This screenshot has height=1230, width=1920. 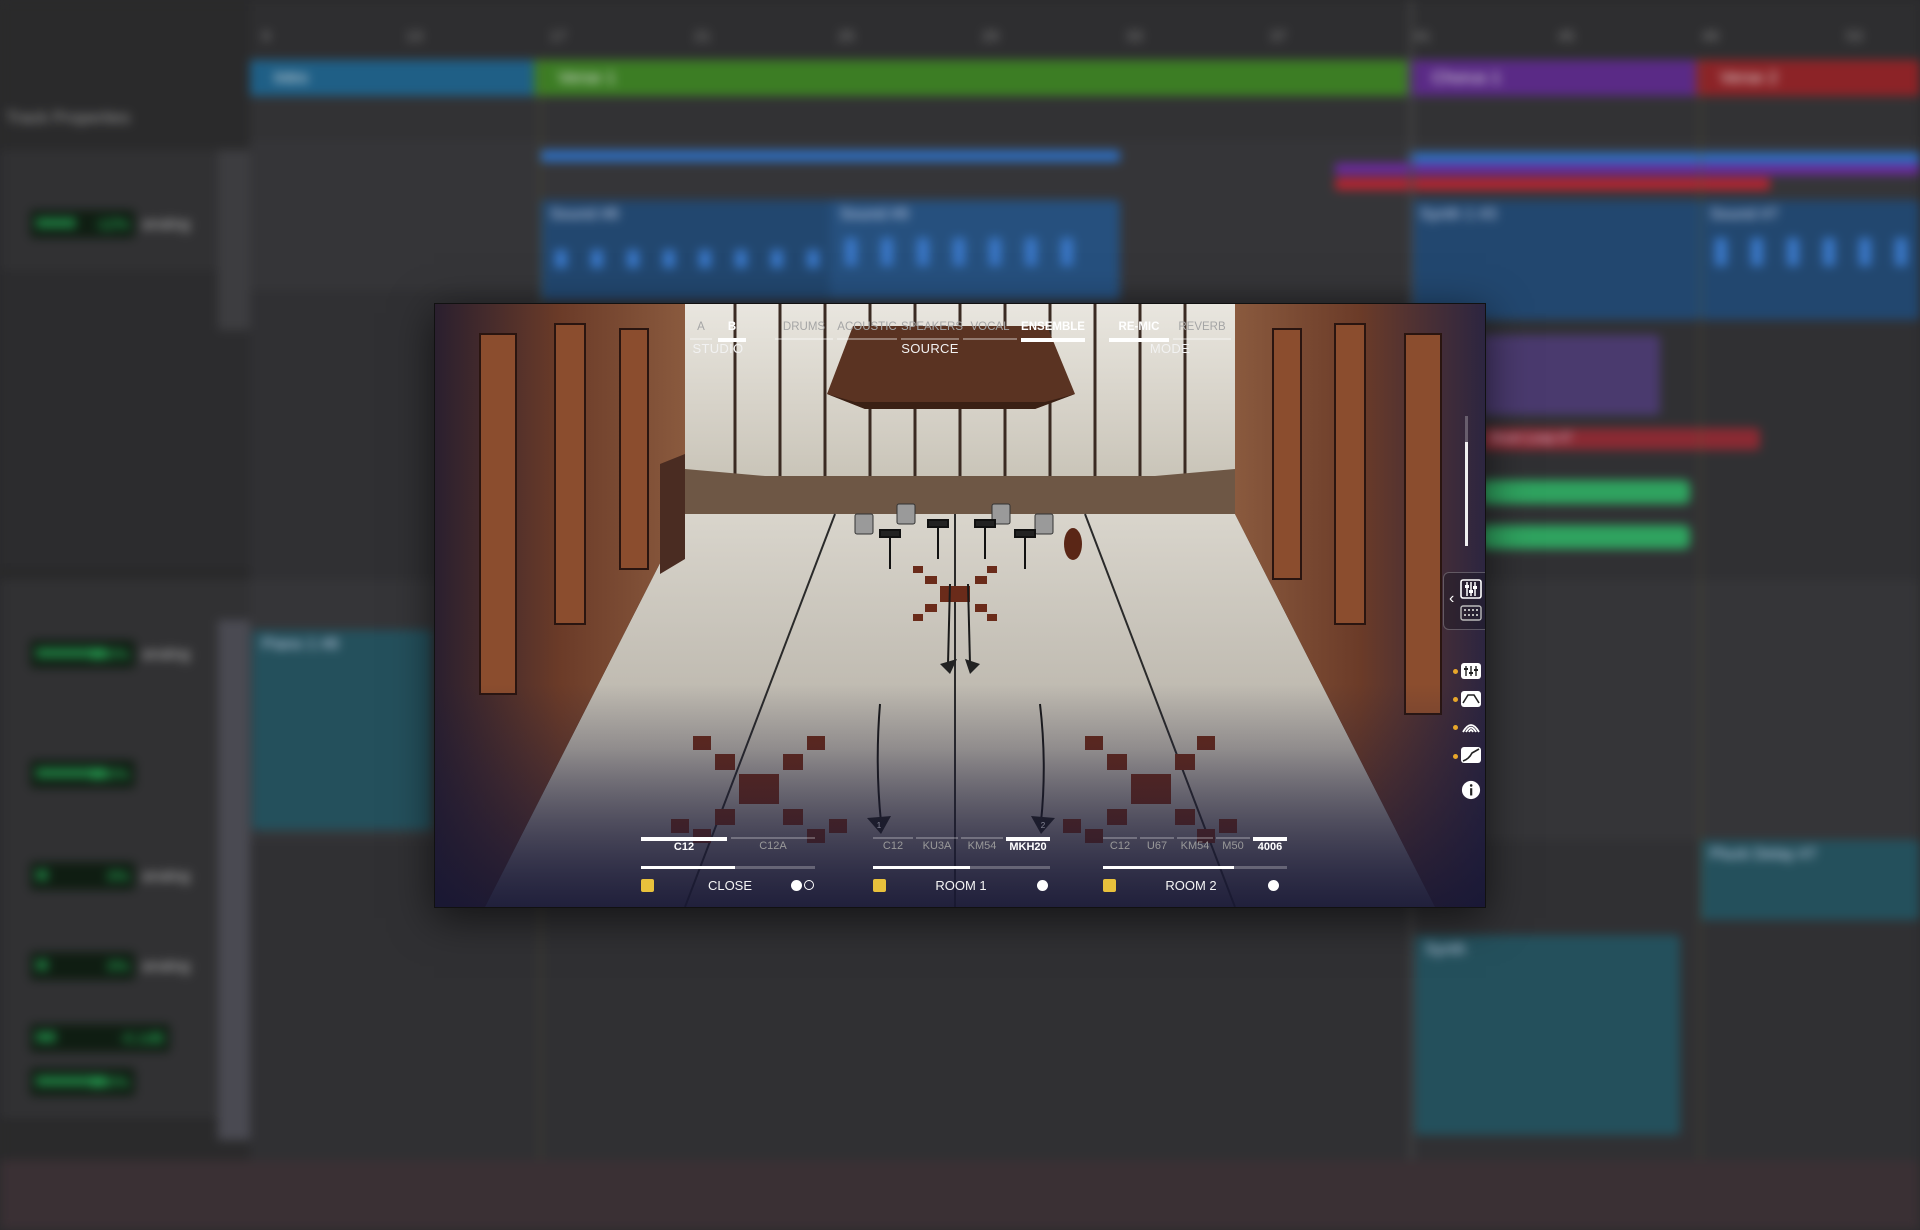 What do you see at coordinates (1471, 755) in the screenshot?
I see `compressor-icon` at bounding box center [1471, 755].